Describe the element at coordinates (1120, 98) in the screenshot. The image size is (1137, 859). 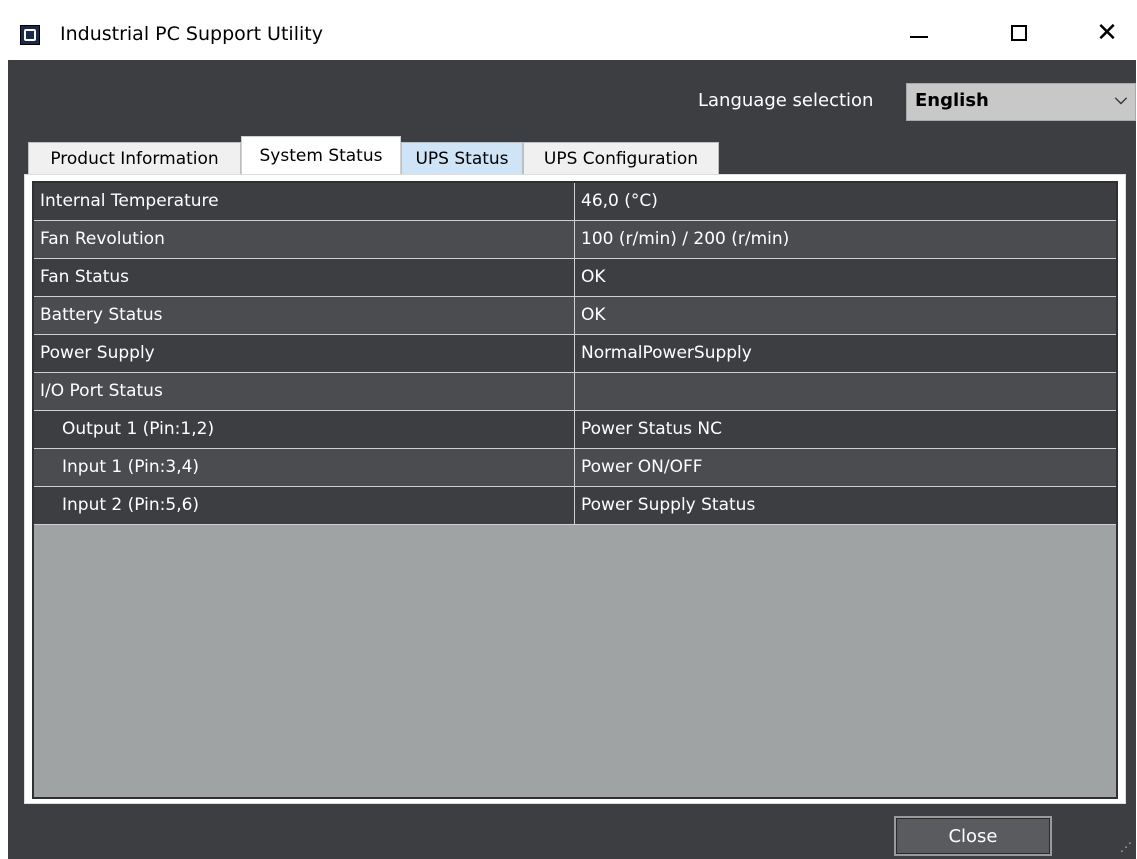
I see `chevron-down-icon: ⌵` at that location.